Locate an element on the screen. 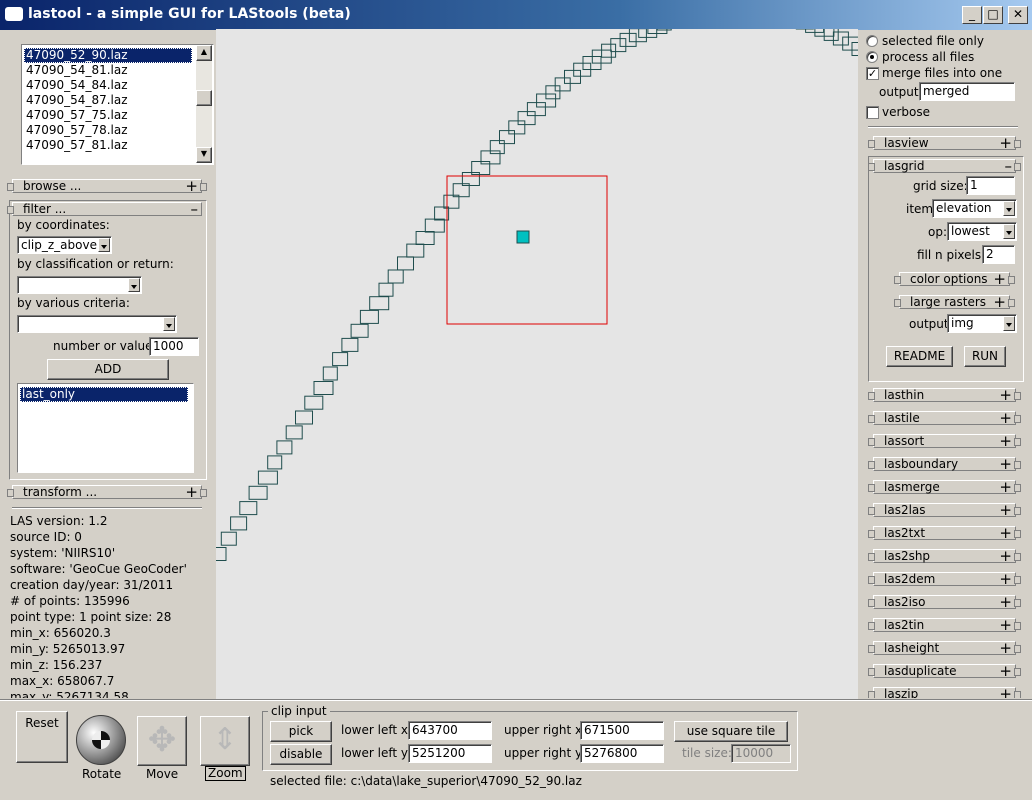 This screenshot has width=1032, height=800. close-button: ✕ is located at coordinates (1018, 15).